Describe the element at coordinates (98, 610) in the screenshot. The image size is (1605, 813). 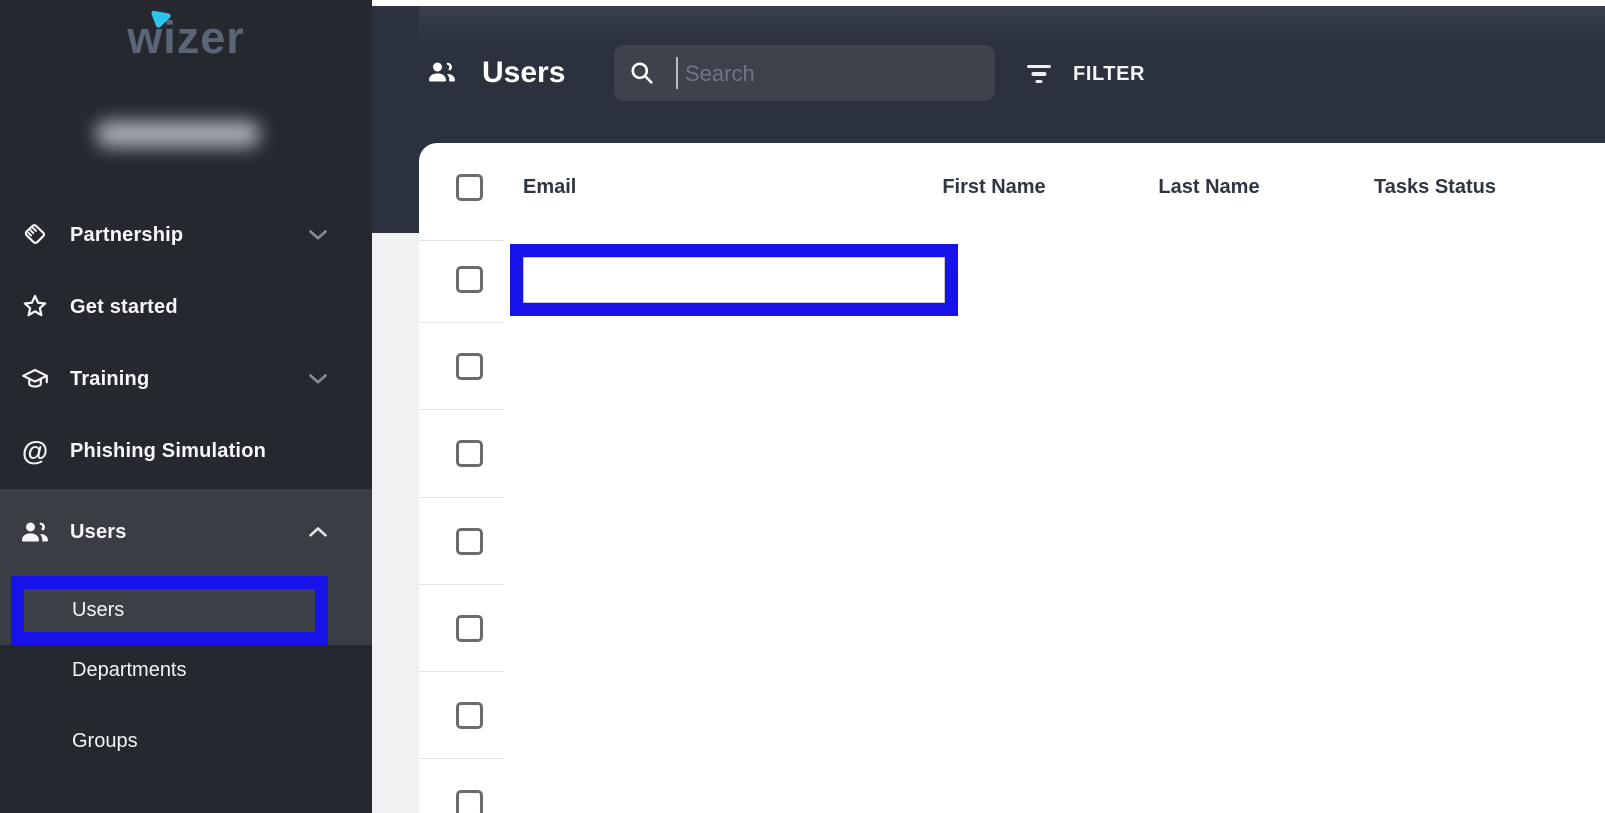
I see `sidebar-subitem-label: Users` at that location.